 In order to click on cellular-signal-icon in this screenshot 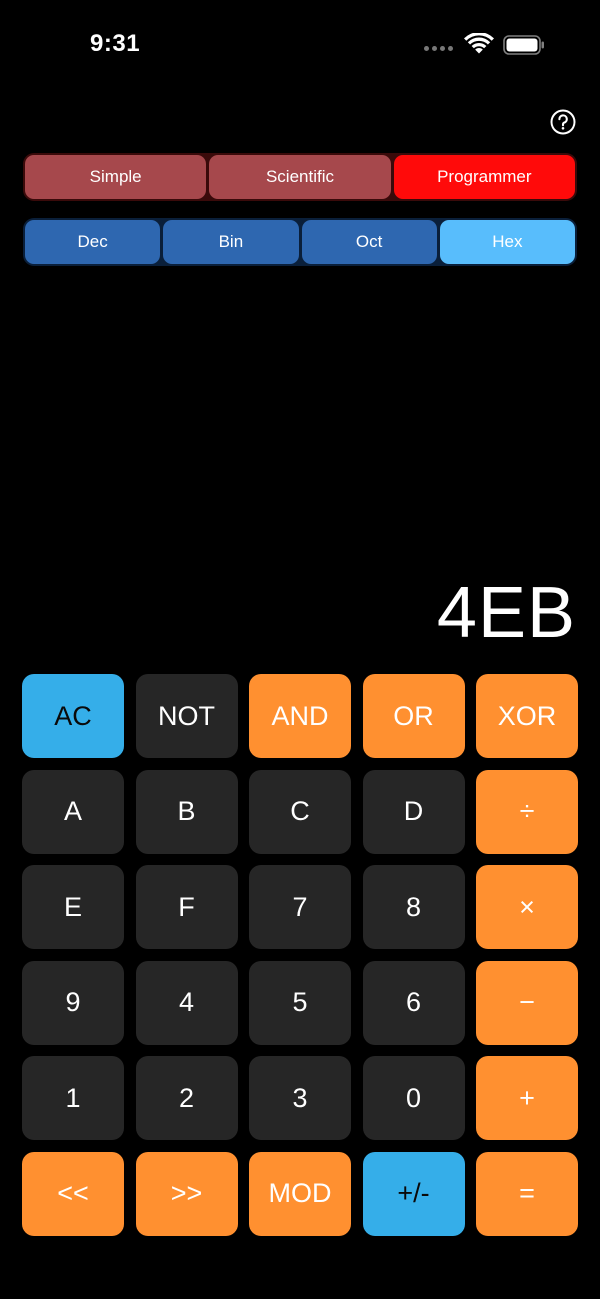, I will do `click(438, 48)`.